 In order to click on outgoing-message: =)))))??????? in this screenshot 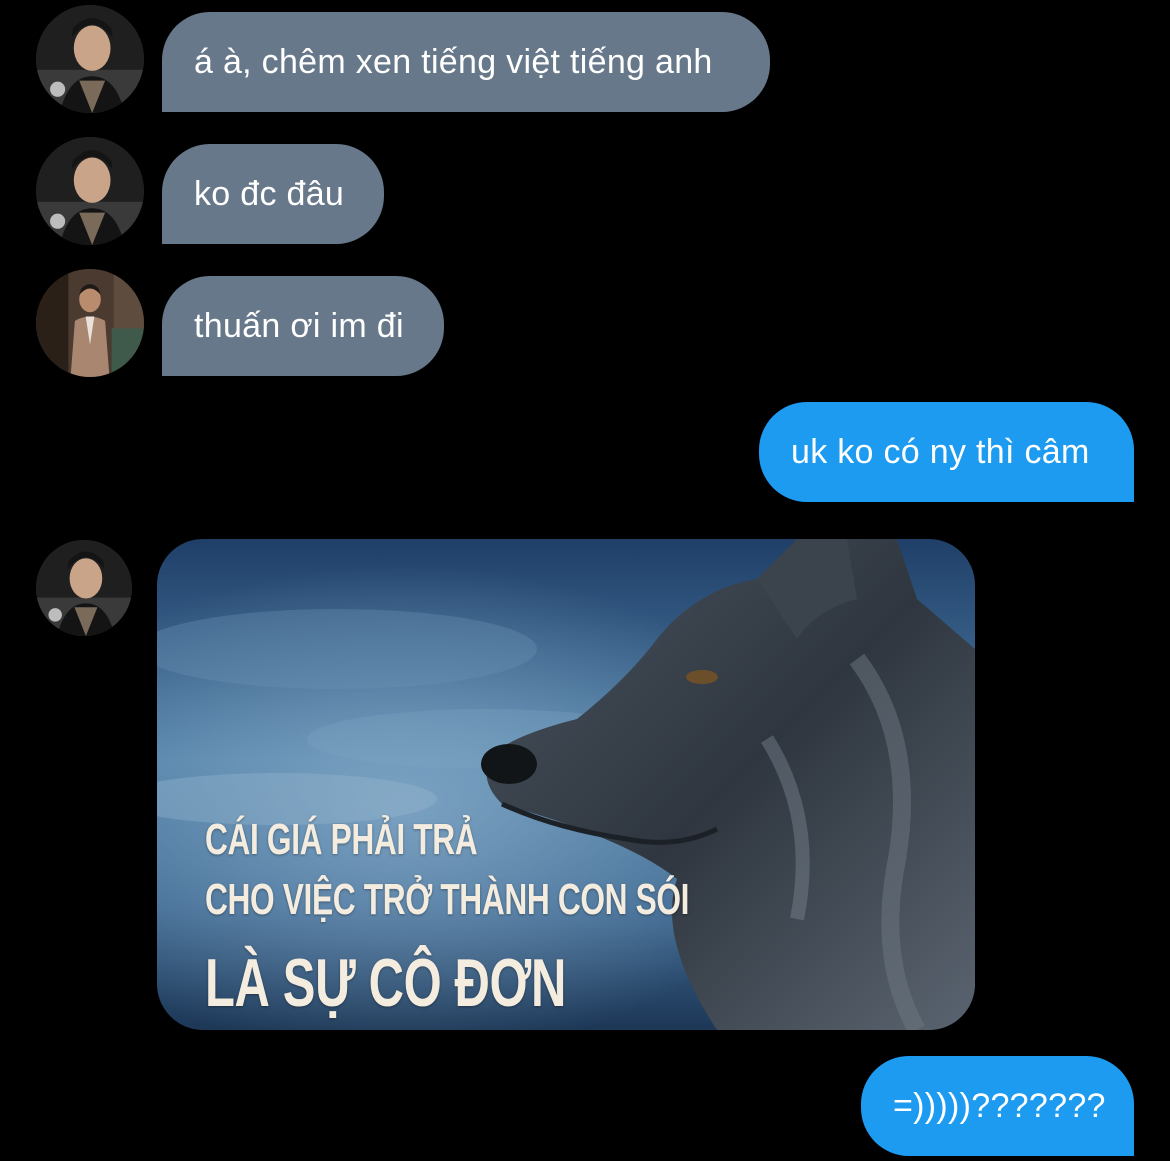, I will do `click(997, 1106)`.